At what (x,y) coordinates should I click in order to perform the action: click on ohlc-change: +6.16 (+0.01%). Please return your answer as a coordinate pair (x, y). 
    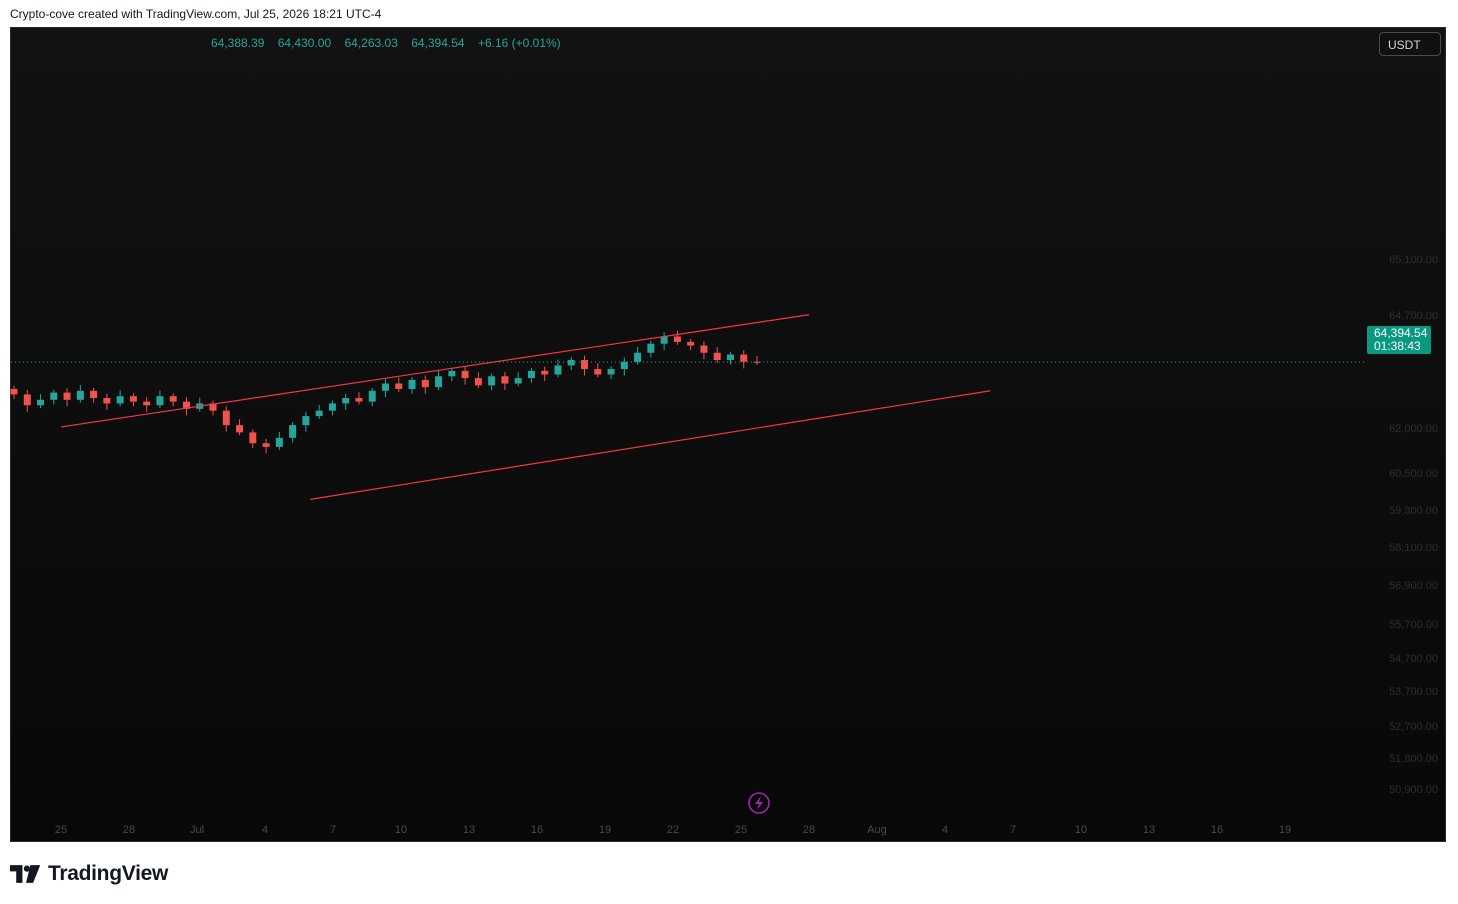
    Looking at the image, I should click on (519, 43).